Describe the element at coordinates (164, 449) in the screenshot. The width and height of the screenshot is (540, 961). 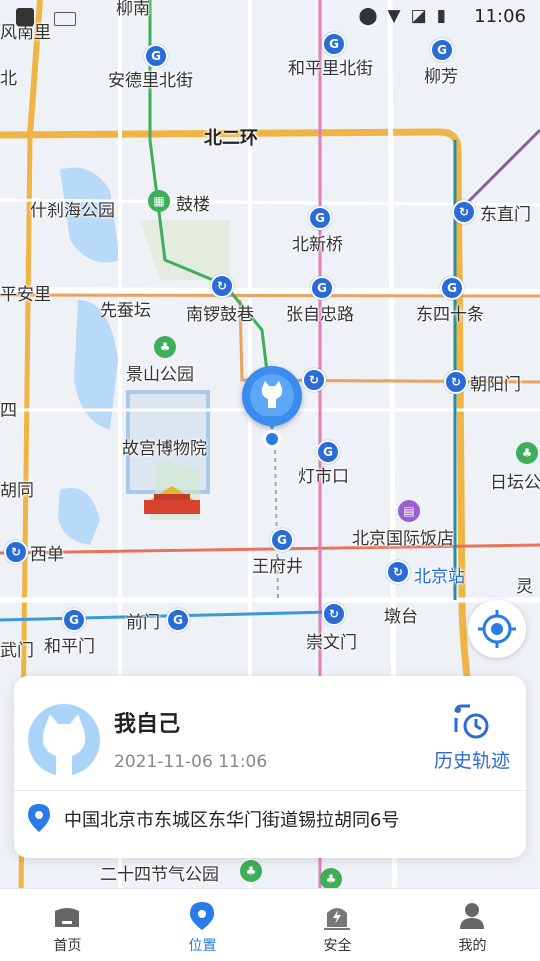
I see `map-label-gugong: 故宫博物院` at that location.